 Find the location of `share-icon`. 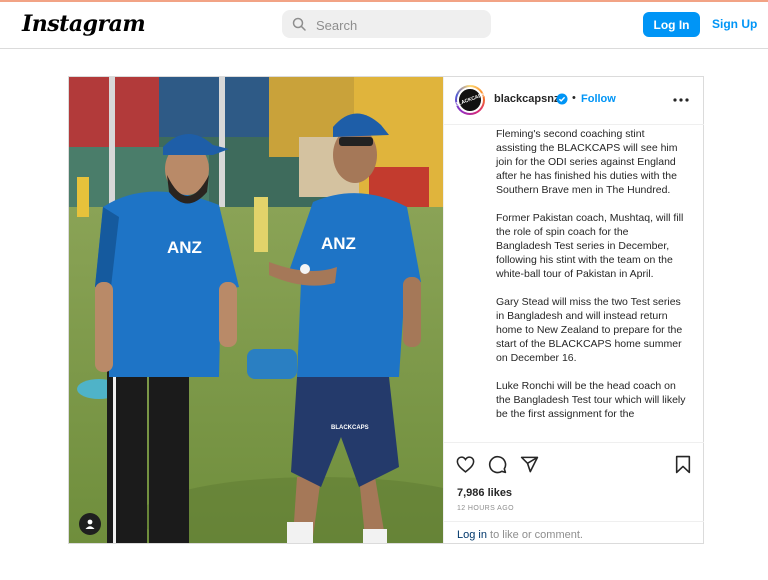

share-icon is located at coordinates (529, 464).